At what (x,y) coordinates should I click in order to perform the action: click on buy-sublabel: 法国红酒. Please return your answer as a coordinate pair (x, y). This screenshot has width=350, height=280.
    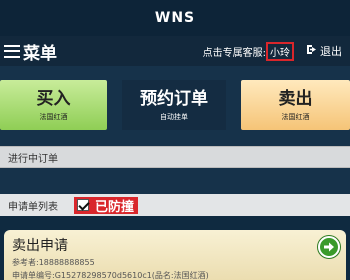
    Looking at the image, I should click on (53, 116).